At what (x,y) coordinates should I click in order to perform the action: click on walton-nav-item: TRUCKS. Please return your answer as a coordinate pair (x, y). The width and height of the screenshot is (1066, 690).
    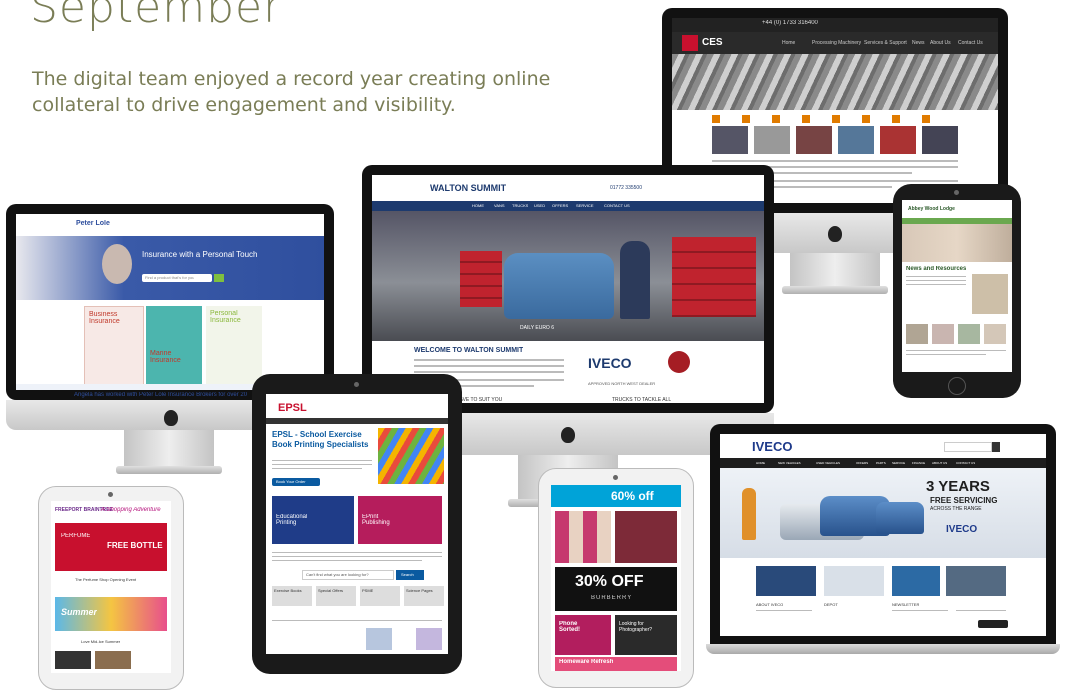
    Looking at the image, I should click on (520, 205).